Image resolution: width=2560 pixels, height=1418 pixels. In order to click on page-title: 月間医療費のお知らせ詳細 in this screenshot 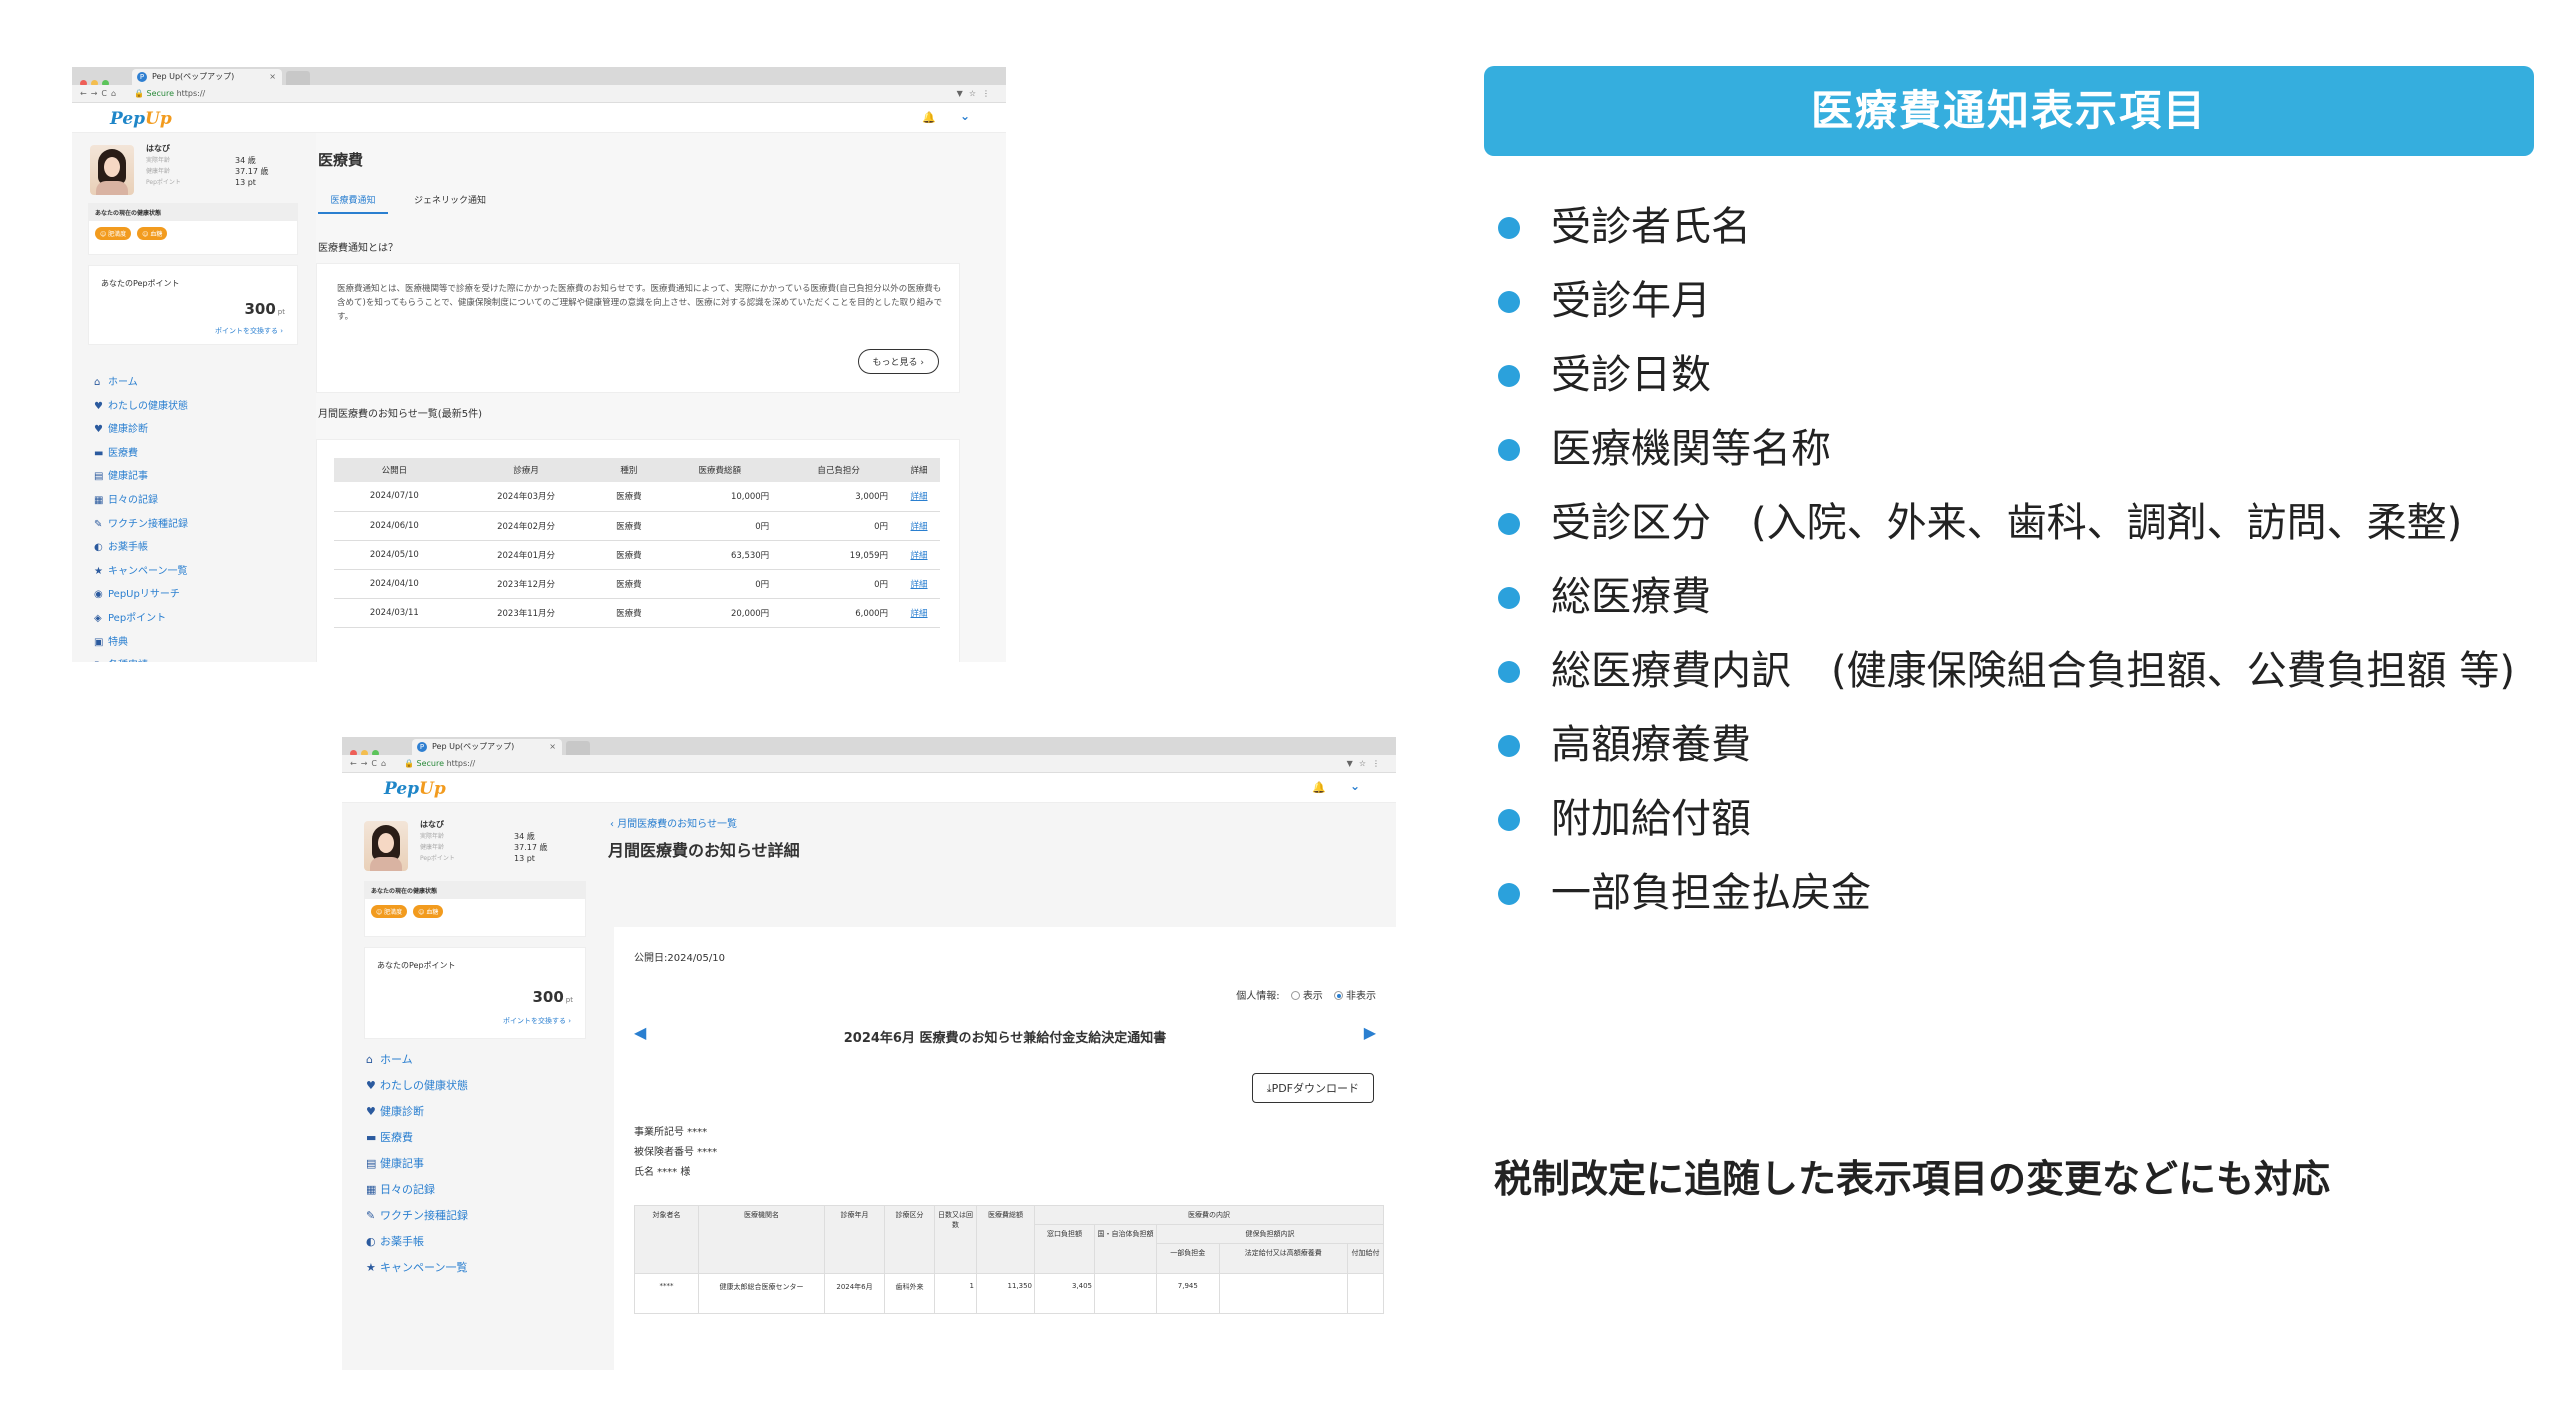, I will do `click(704, 850)`.